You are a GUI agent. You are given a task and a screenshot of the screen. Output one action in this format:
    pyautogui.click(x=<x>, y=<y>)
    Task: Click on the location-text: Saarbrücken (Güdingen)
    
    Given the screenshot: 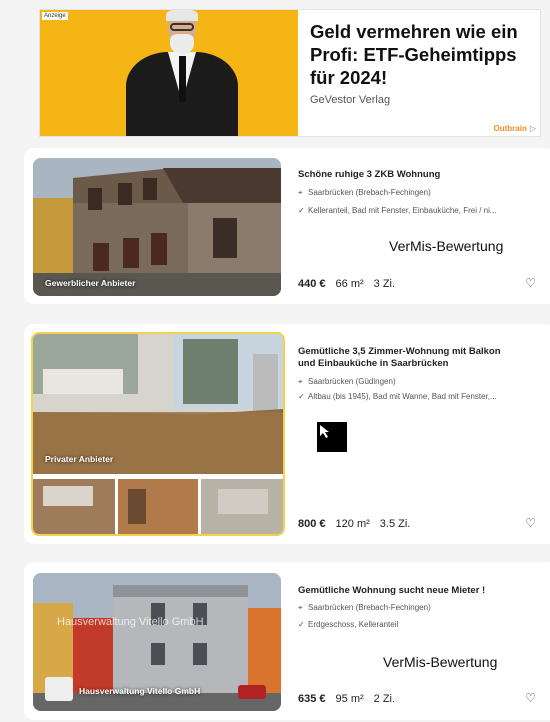 What is the action you would take?
    pyautogui.click(x=352, y=381)
    